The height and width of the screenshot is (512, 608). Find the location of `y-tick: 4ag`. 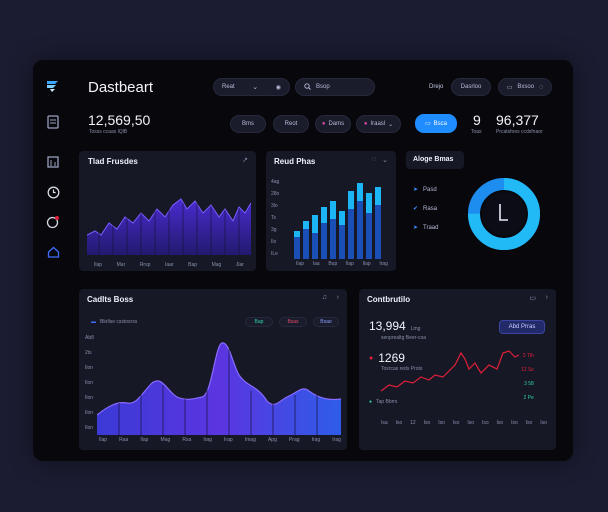

y-tick: 4ag is located at coordinates (275, 182).